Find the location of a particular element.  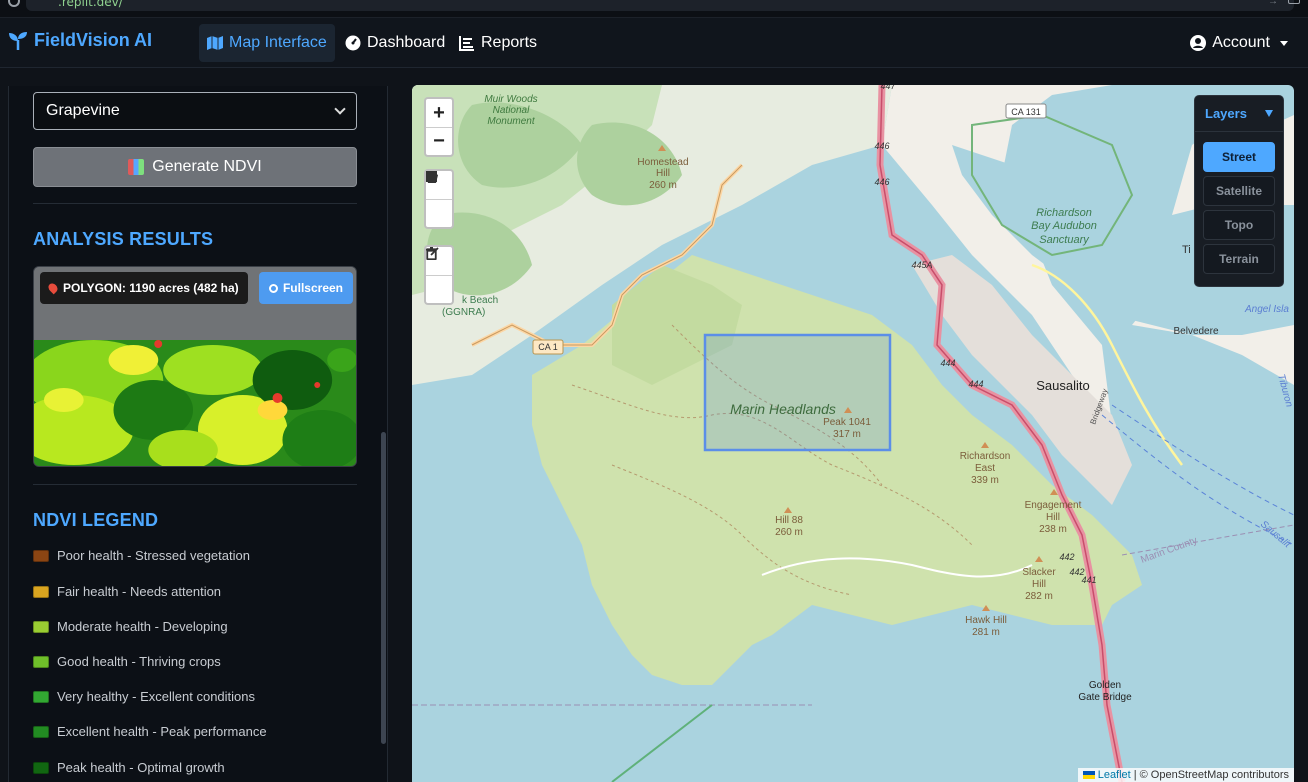

legend-item: Excellent health - Peak performance is located at coordinates (150, 731).